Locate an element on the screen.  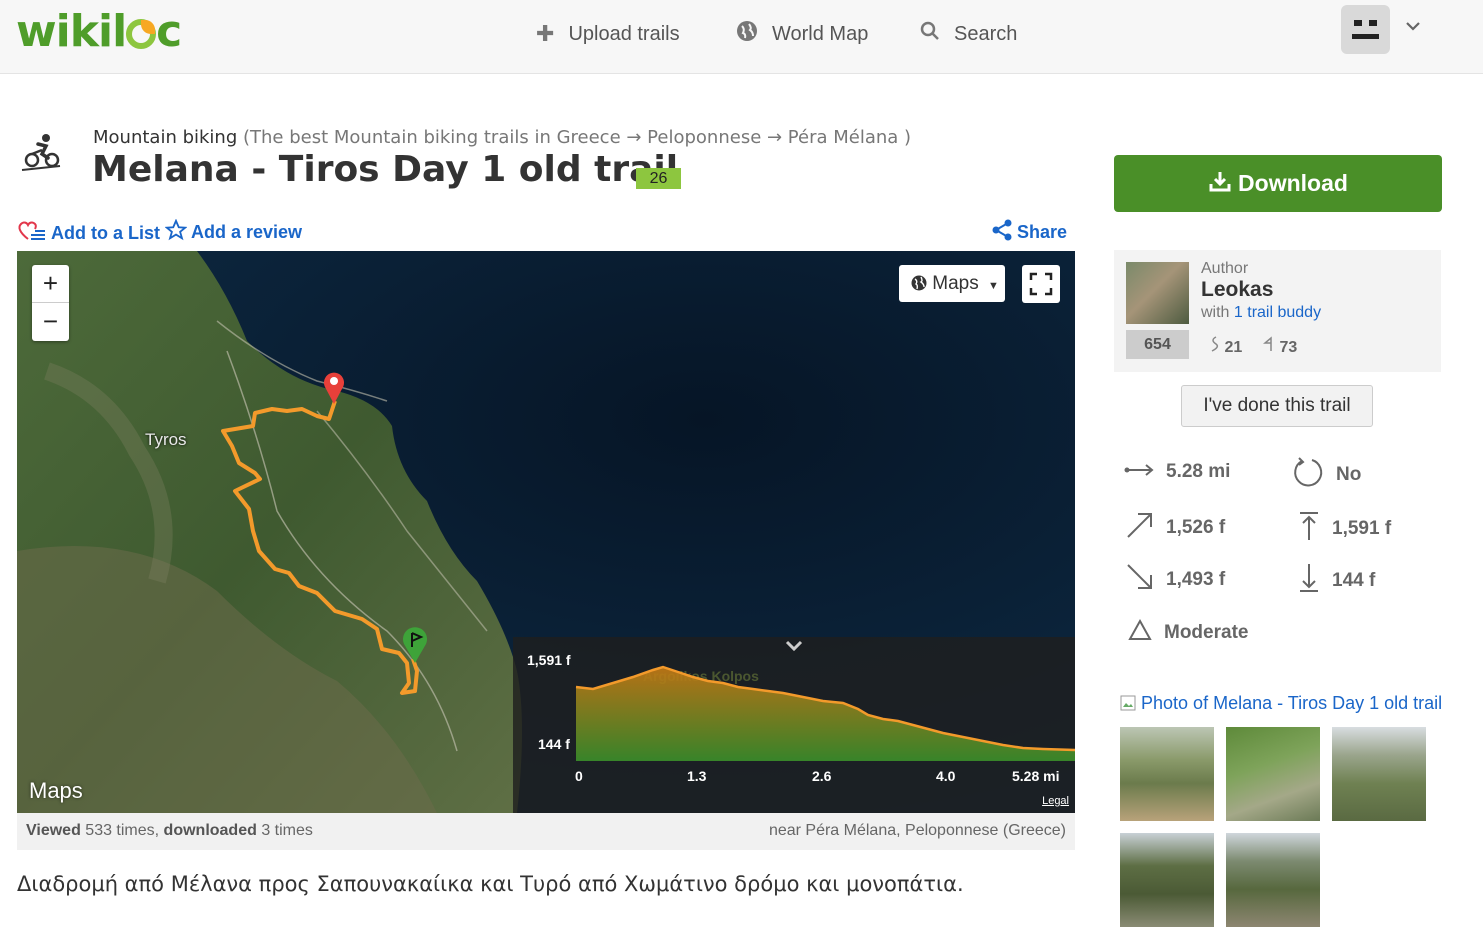
add-to-list-label: Add to a List is located at coordinates (105, 233).